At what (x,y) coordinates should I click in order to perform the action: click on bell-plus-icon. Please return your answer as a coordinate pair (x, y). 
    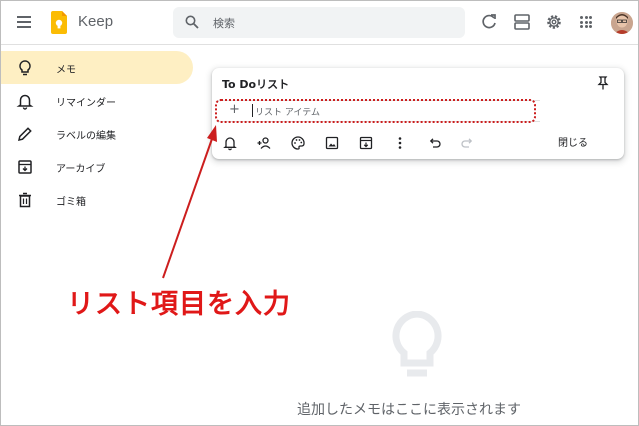
    Looking at the image, I should click on (230, 143).